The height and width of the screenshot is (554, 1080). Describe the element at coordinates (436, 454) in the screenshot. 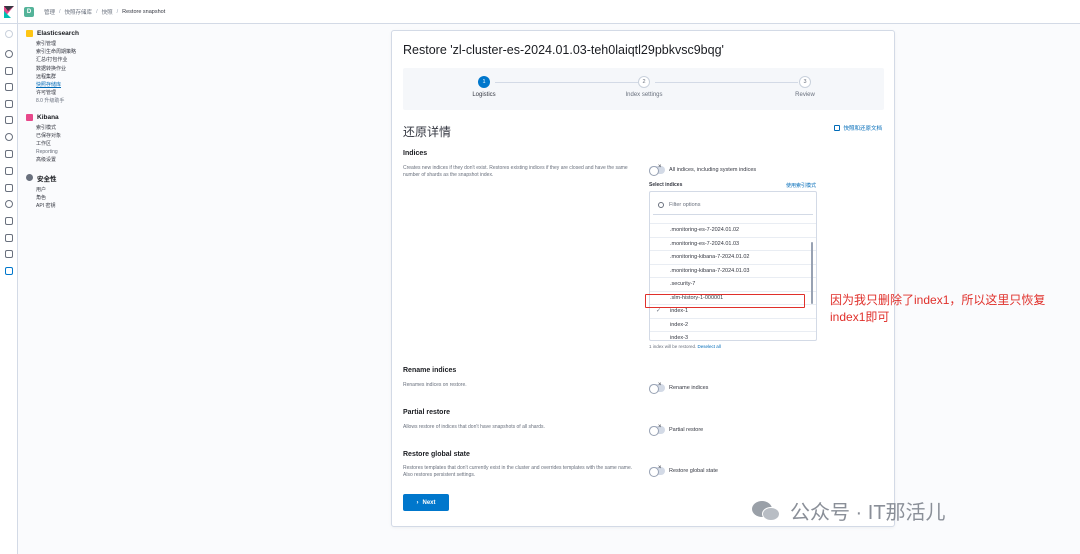

I see `global-state-title: Restore global state` at that location.